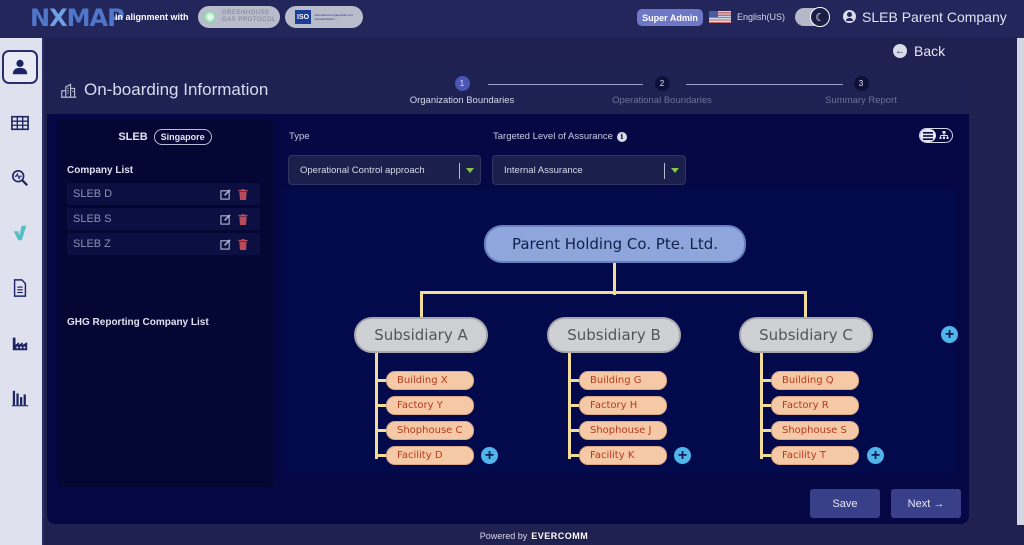 This screenshot has width=1024, height=545. What do you see at coordinates (815, 430) in the screenshot?
I see `leaf-node: Shophouse S` at bounding box center [815, 430].